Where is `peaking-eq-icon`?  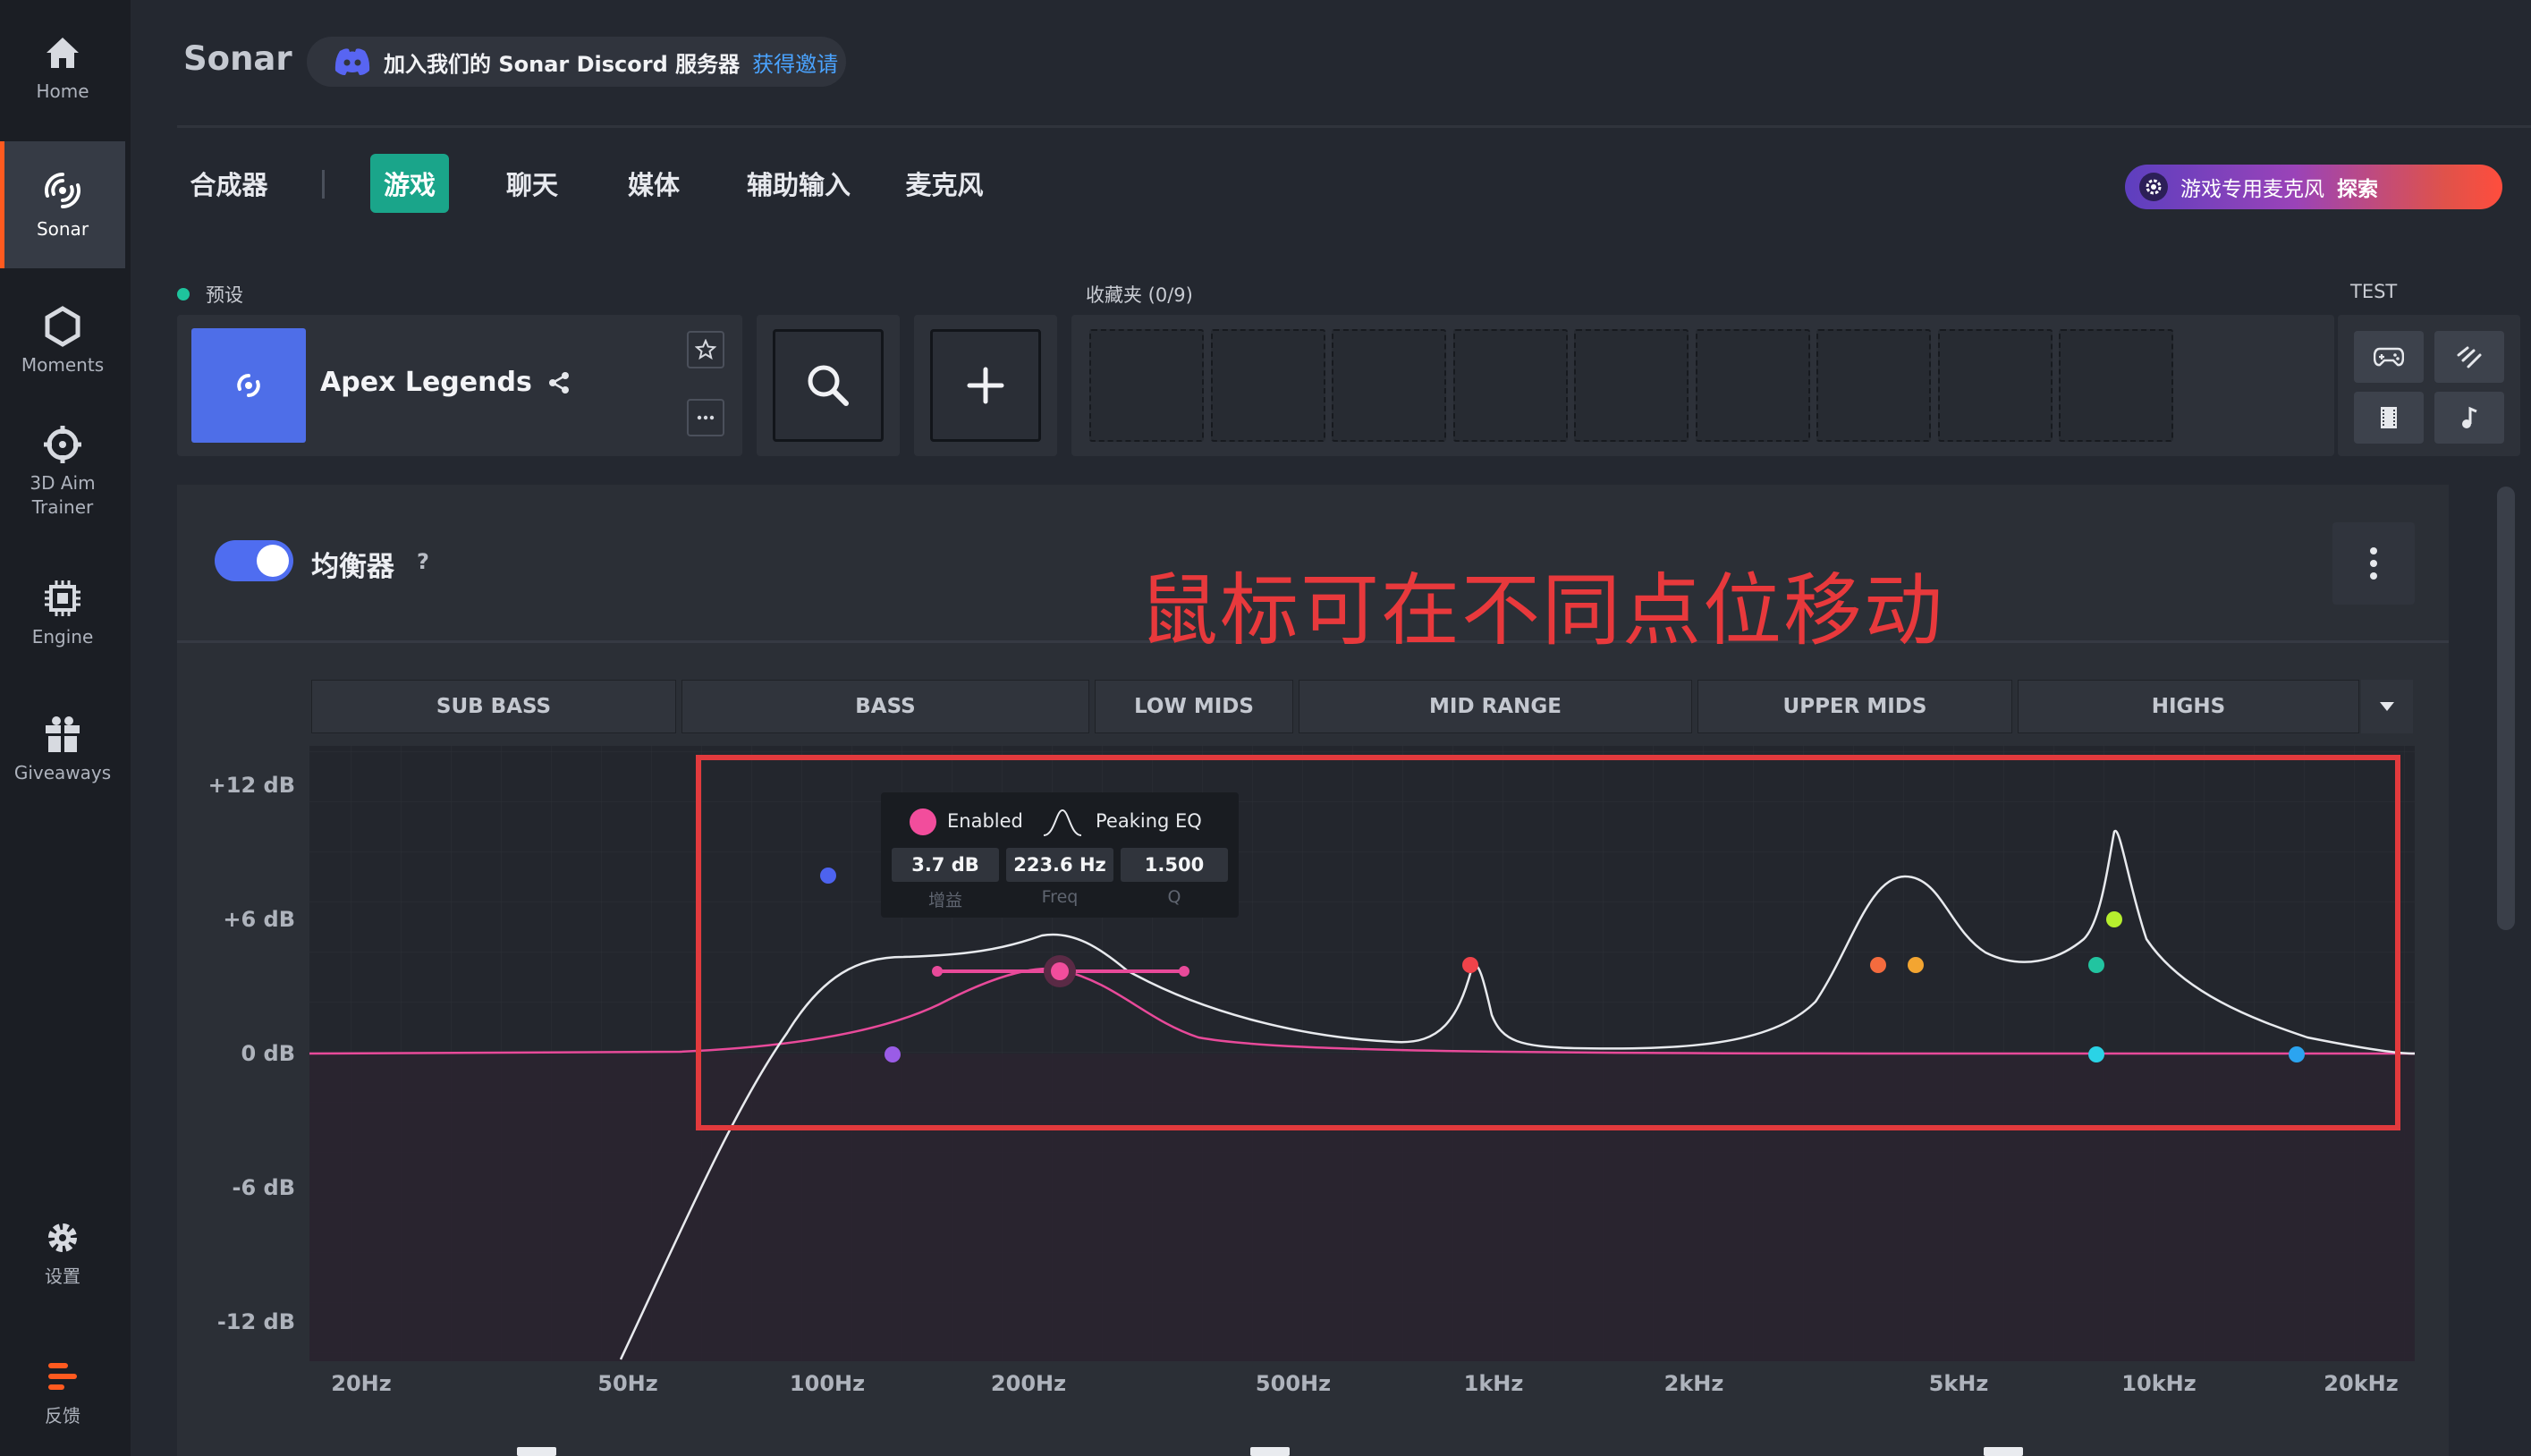 peaking-eq-icon is located at coordinates (1063, 822).